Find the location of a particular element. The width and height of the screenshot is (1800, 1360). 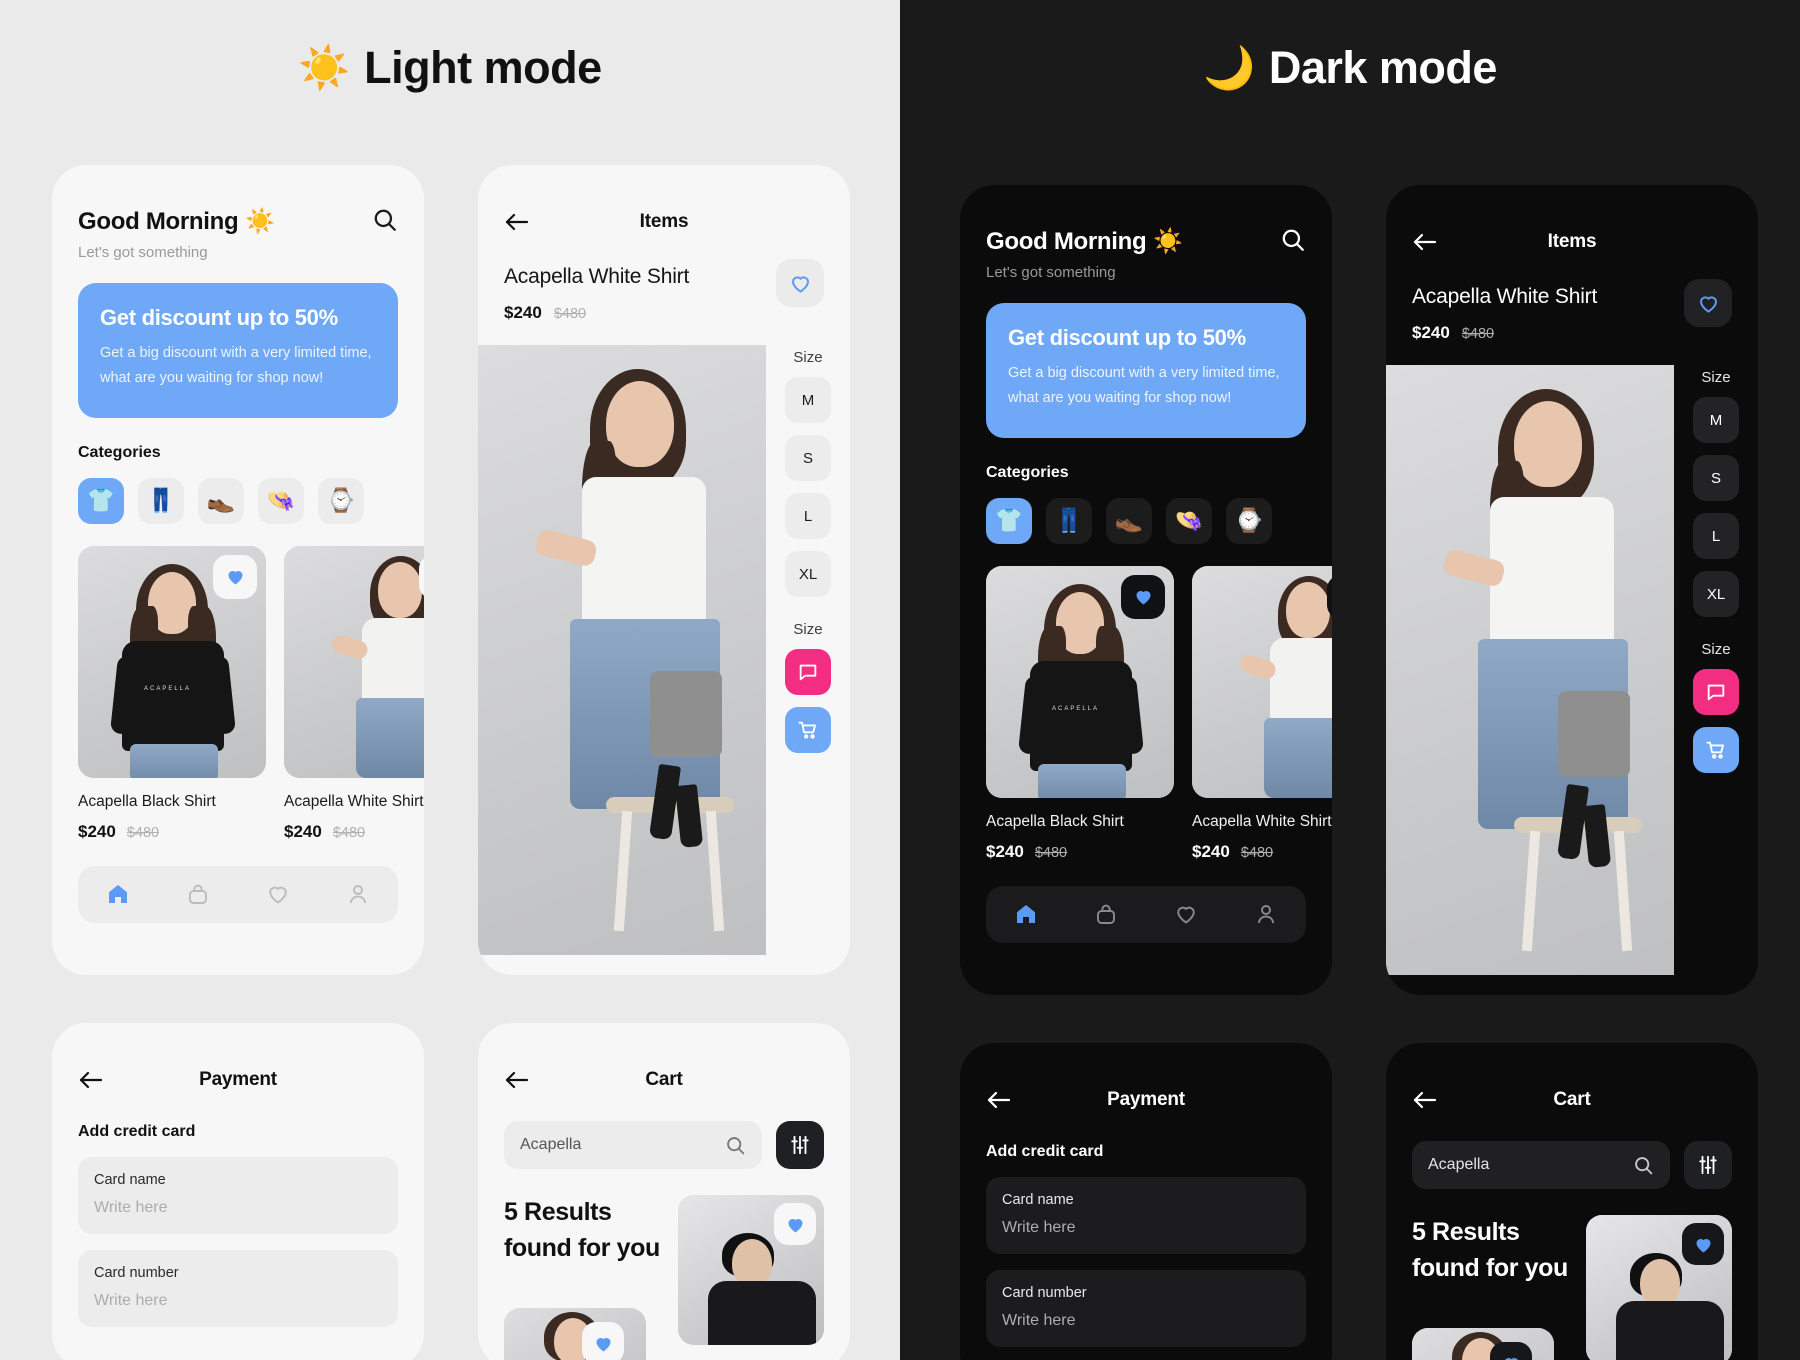

item-price: $240 is located at coordinates (1431, 332).